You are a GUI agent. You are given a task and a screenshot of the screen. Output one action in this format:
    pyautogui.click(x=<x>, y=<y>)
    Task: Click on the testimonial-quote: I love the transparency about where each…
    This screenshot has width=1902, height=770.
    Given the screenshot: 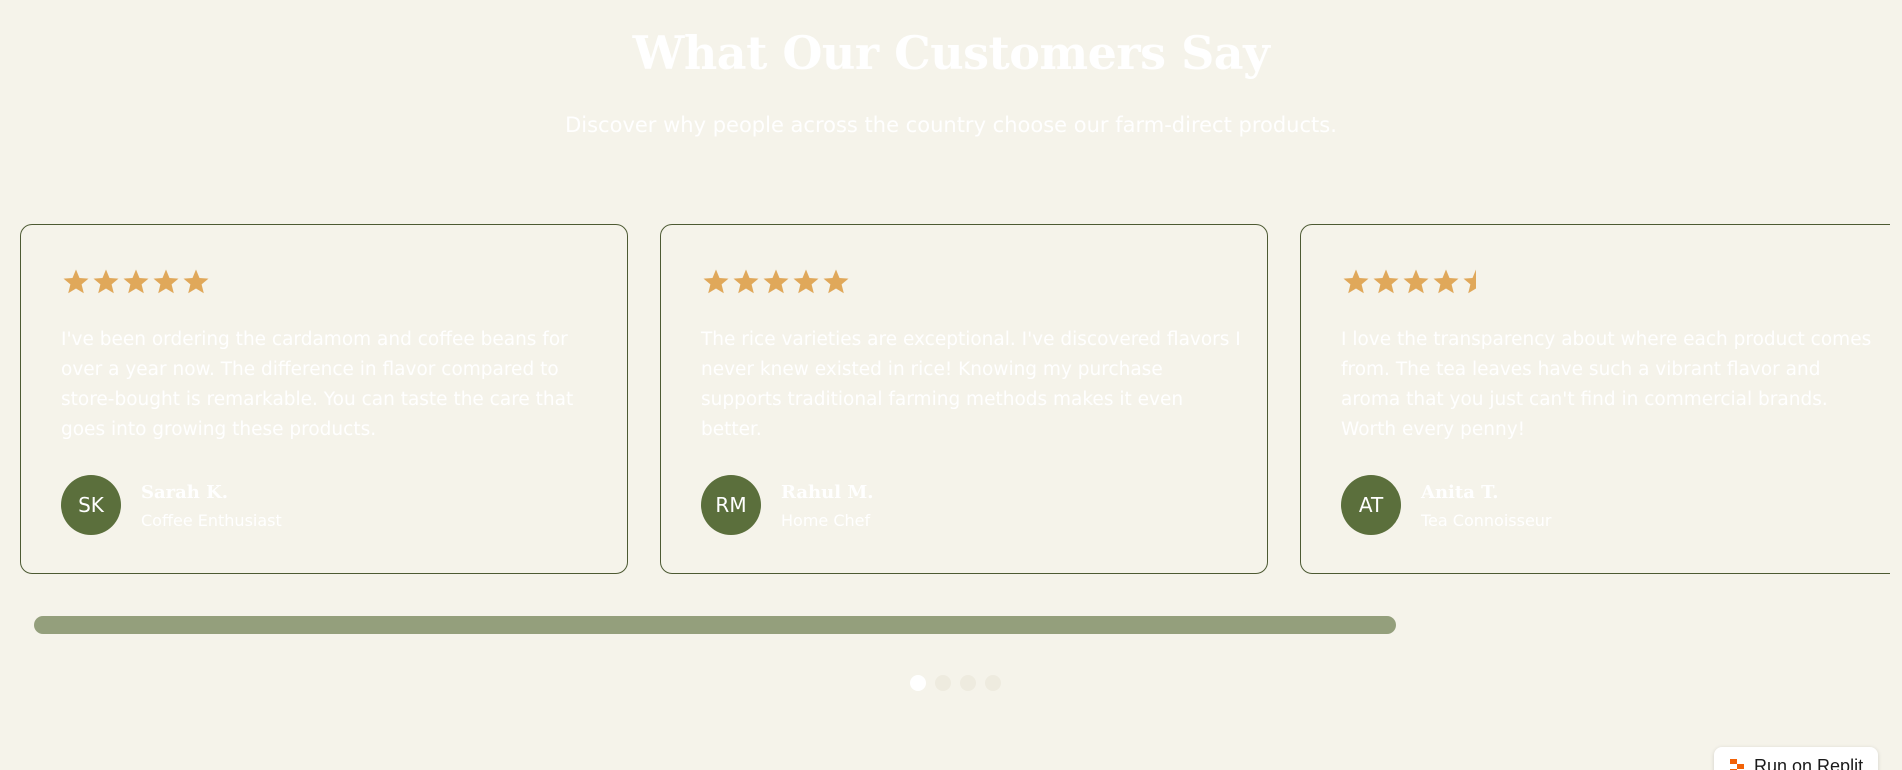 What is the action you would take?
    pyautogui.click(x=1606, y=384)
    